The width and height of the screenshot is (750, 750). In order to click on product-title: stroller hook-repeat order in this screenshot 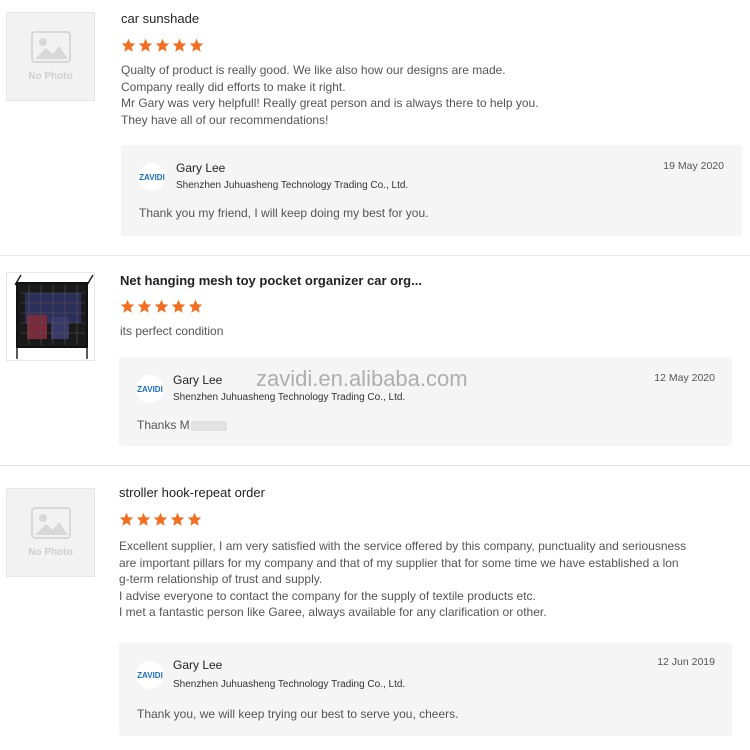, I will do `click(192, 492)`.